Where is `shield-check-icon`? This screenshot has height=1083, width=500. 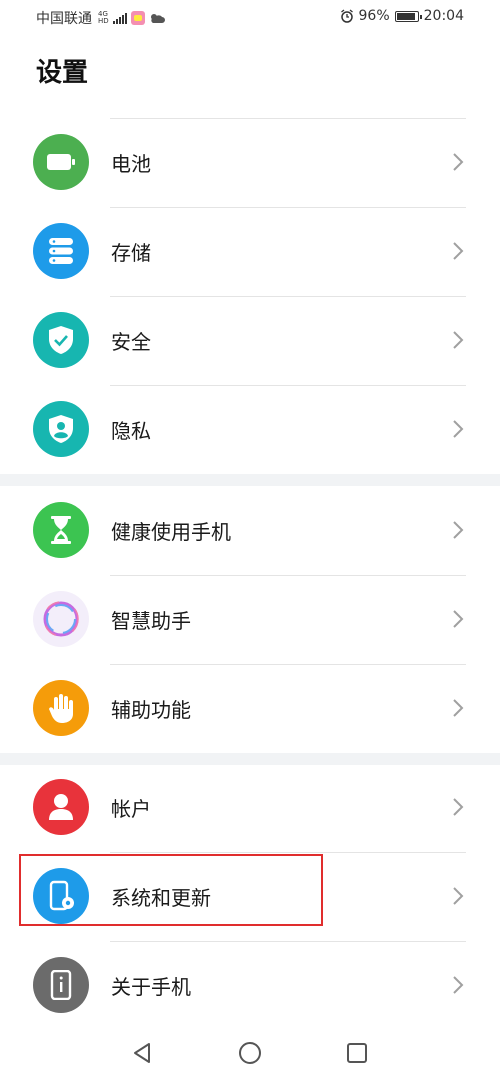 shield-check-icon is located at coordinates (61, 340).